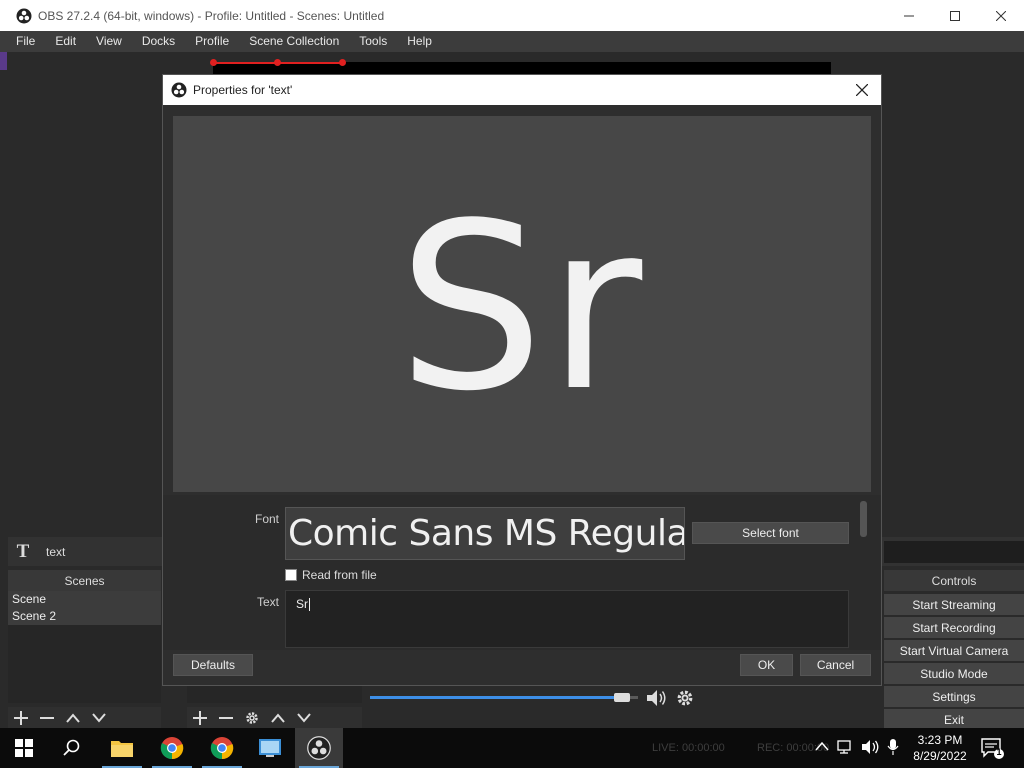 Image resolution: width=1024 pixels, height=768 pixels. I want to click on text-source-icon: T, so click(23, 551).